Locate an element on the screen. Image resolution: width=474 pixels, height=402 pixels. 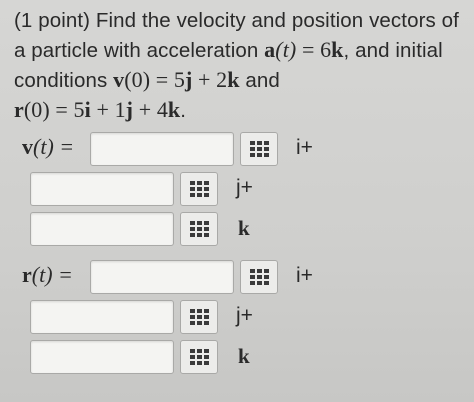
velocity-j-input is located at coordinates (102, 189).